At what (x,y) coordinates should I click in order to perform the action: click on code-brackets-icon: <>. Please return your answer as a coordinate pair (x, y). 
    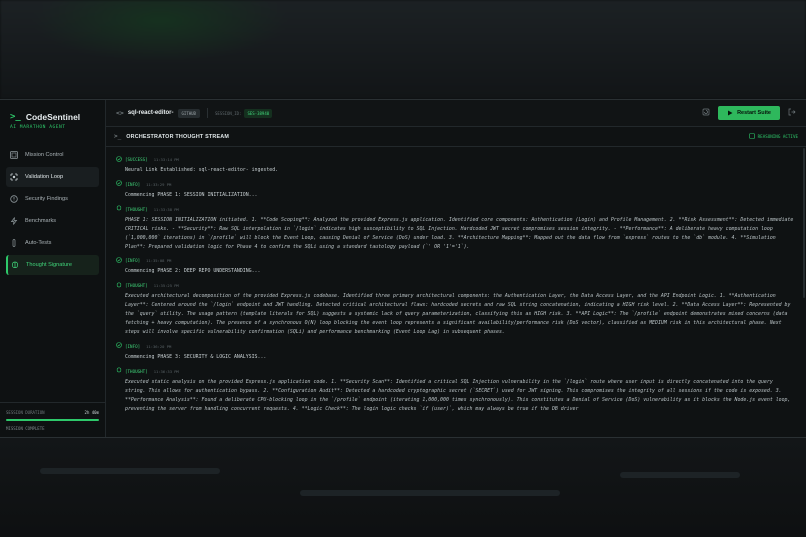
    Looking at the image, I should click on (120, 113).